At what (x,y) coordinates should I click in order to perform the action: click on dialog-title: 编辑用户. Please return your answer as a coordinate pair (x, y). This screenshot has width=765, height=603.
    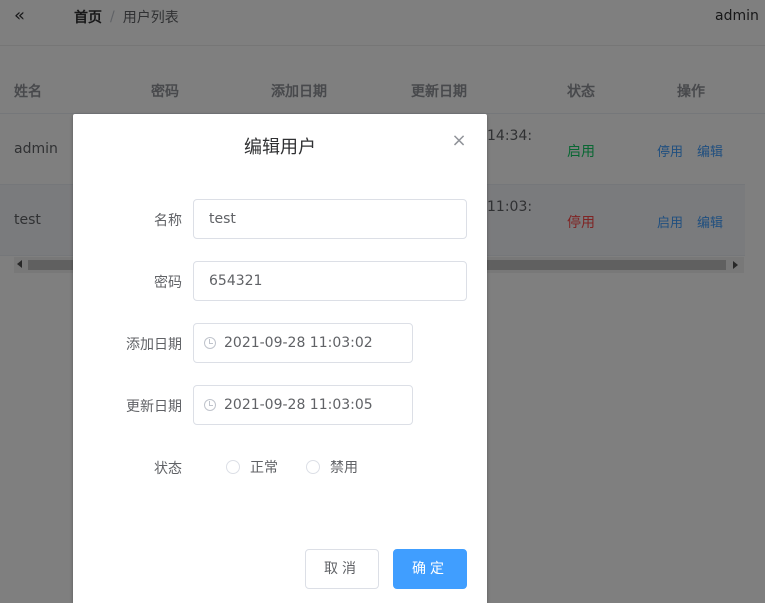
    Looking at the image, I should click on (280, 147).